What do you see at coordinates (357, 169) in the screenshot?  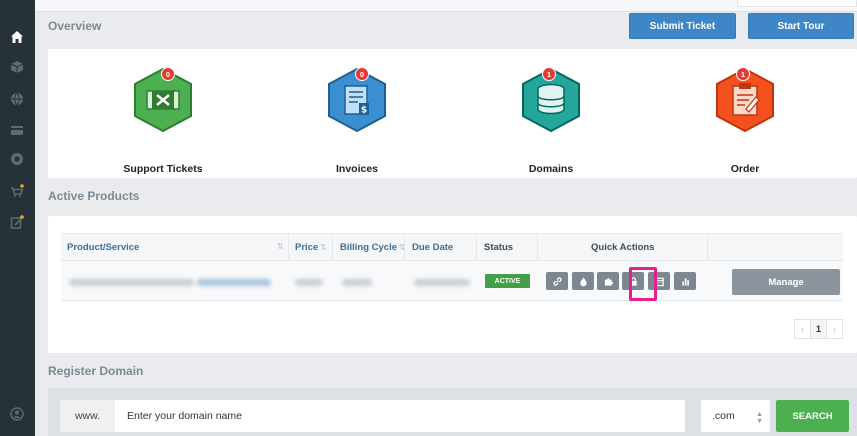 I see `invoices-label: Invoices` at bounding box center [357, 169].